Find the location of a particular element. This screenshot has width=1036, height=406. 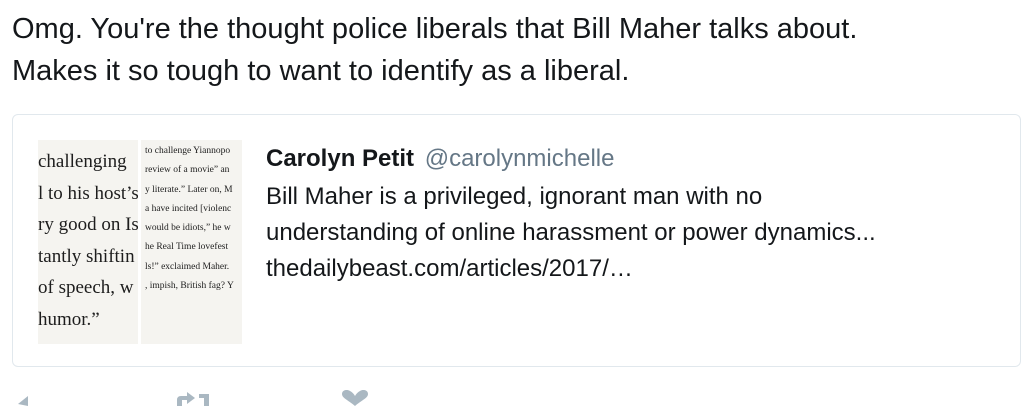

quoted-tweet-header: Carolyn Petit @carolynmichelle is located at coordinates (636, 159).